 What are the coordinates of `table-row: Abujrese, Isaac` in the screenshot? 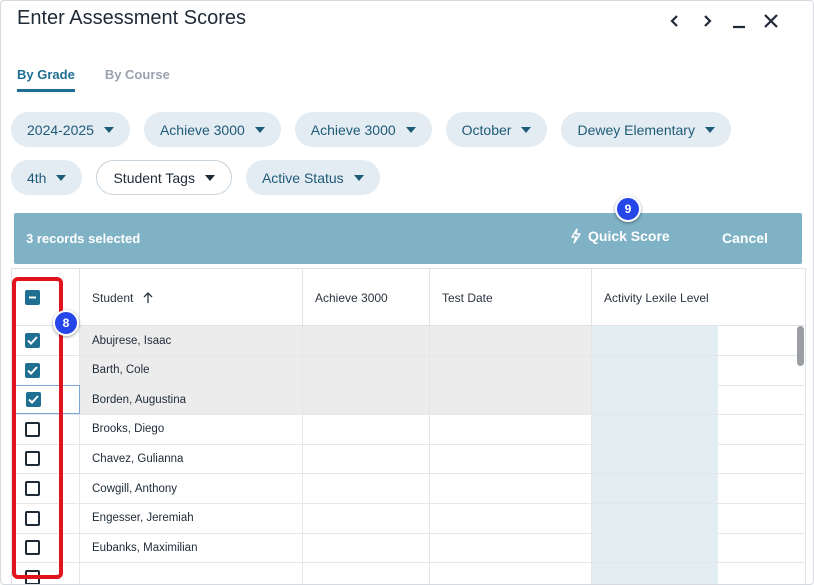 It's located at (408, 341).